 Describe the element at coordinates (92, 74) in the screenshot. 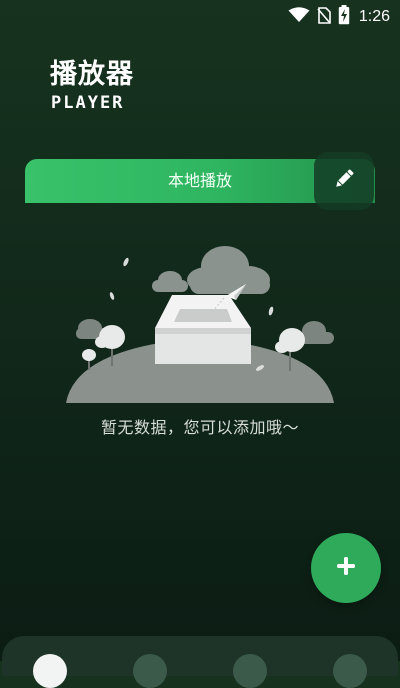

I see `page-title: 播放器` at that location.